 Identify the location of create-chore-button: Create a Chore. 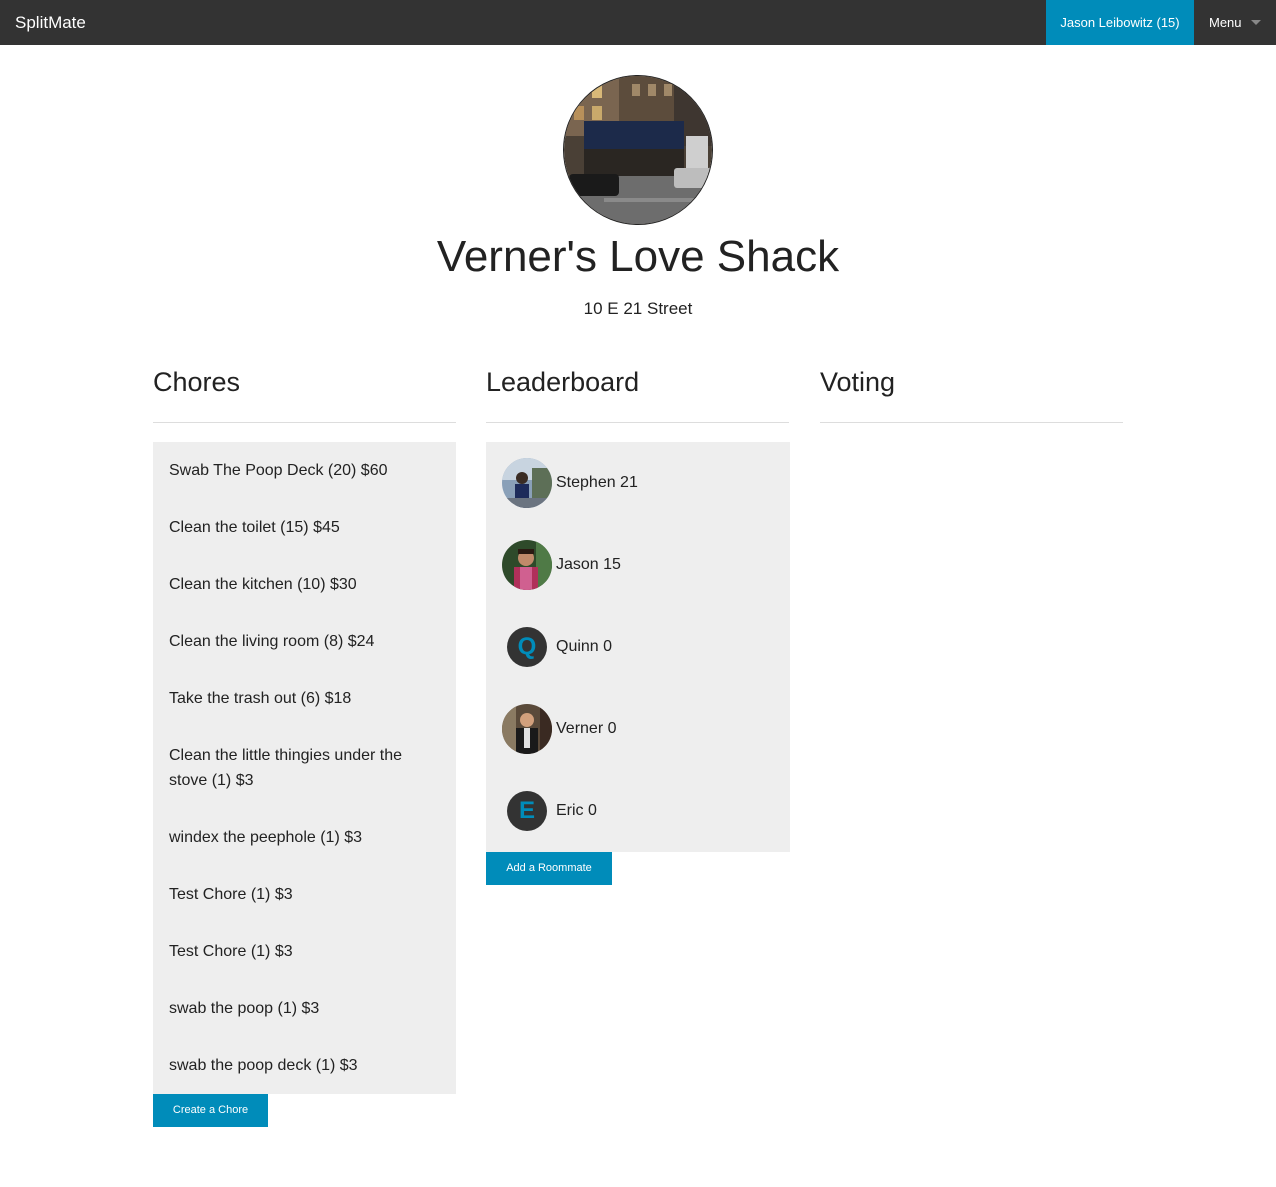
(210, 1110).